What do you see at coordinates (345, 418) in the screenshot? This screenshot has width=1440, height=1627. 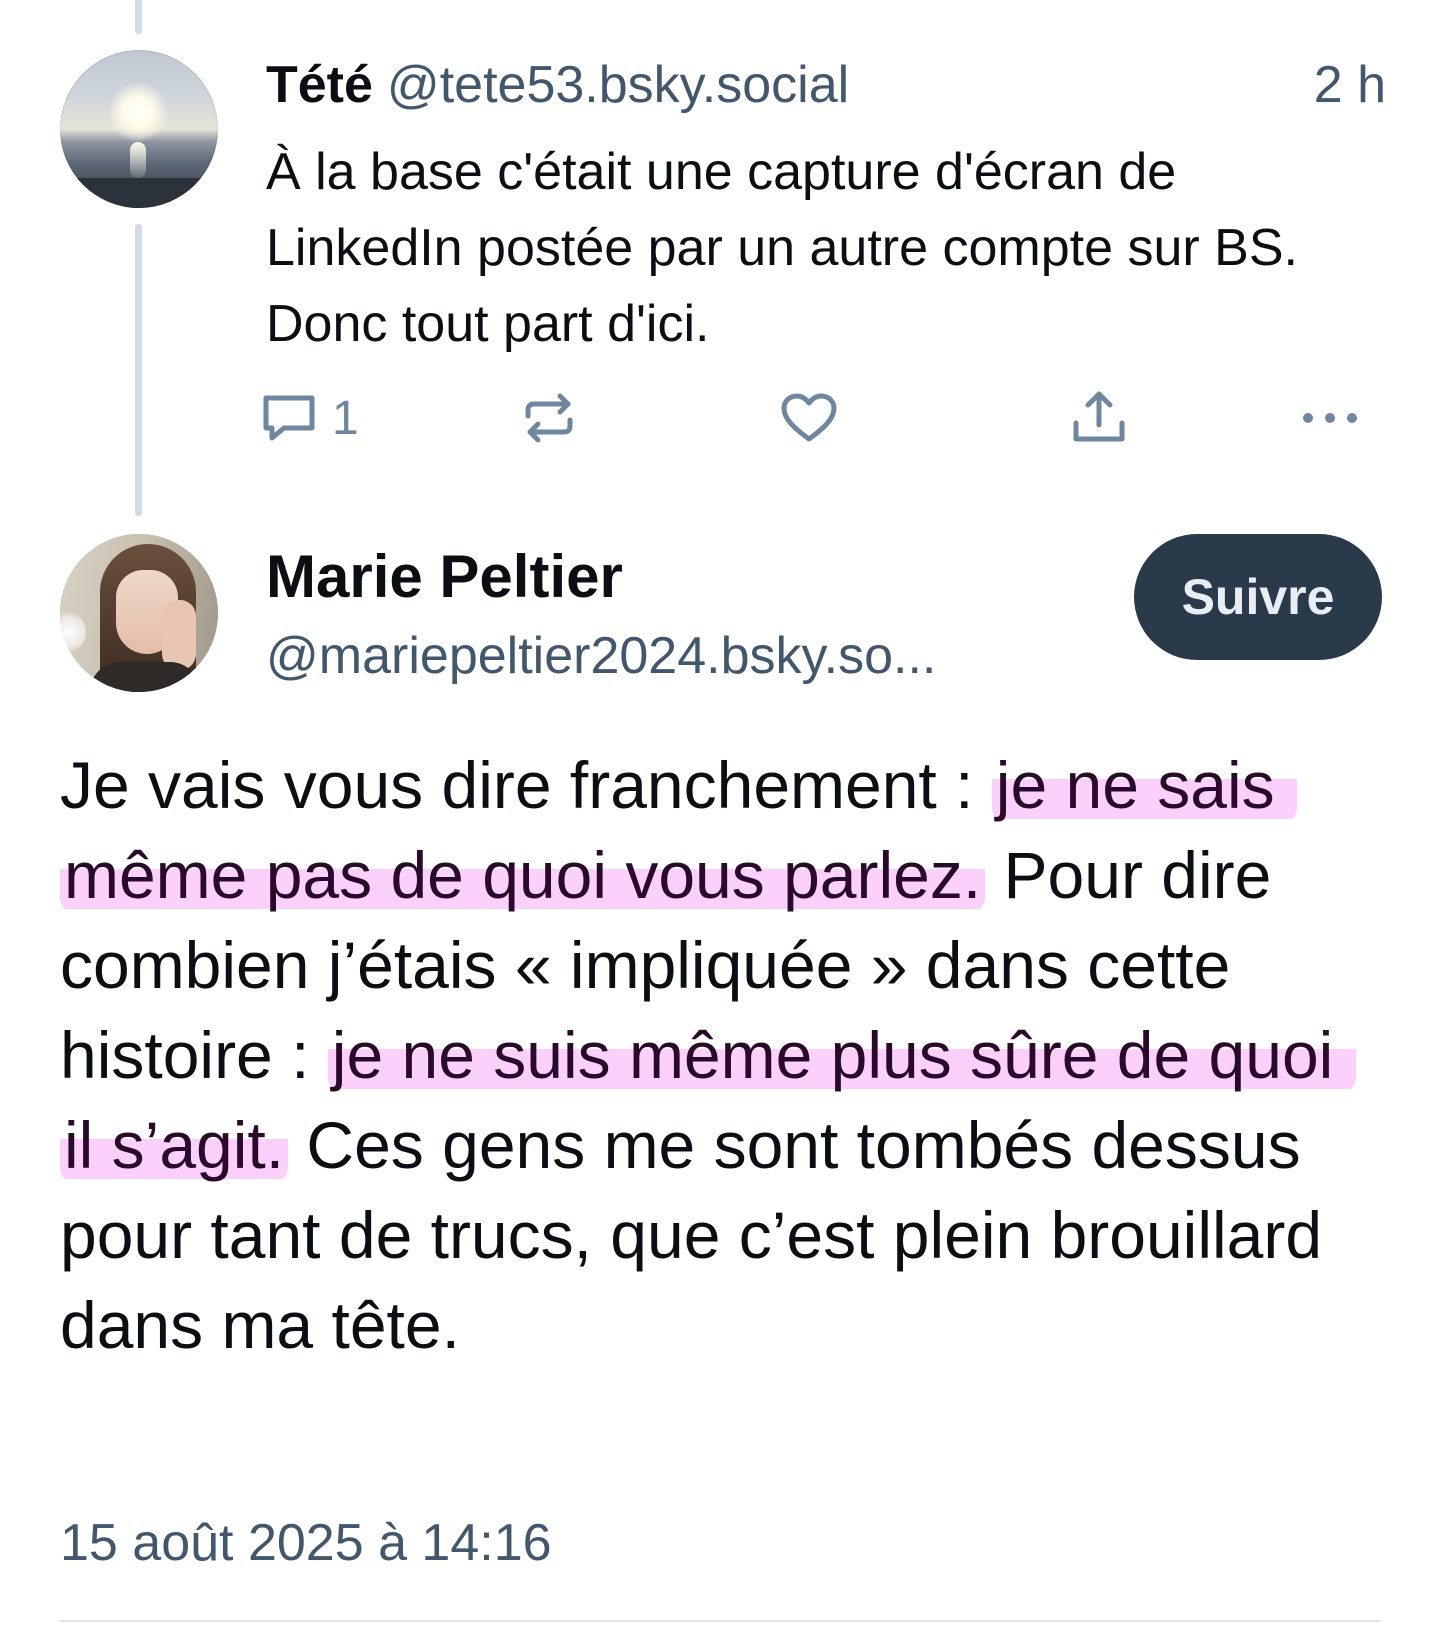 I see `reply-count: 1` at bounding box center [345, 418].